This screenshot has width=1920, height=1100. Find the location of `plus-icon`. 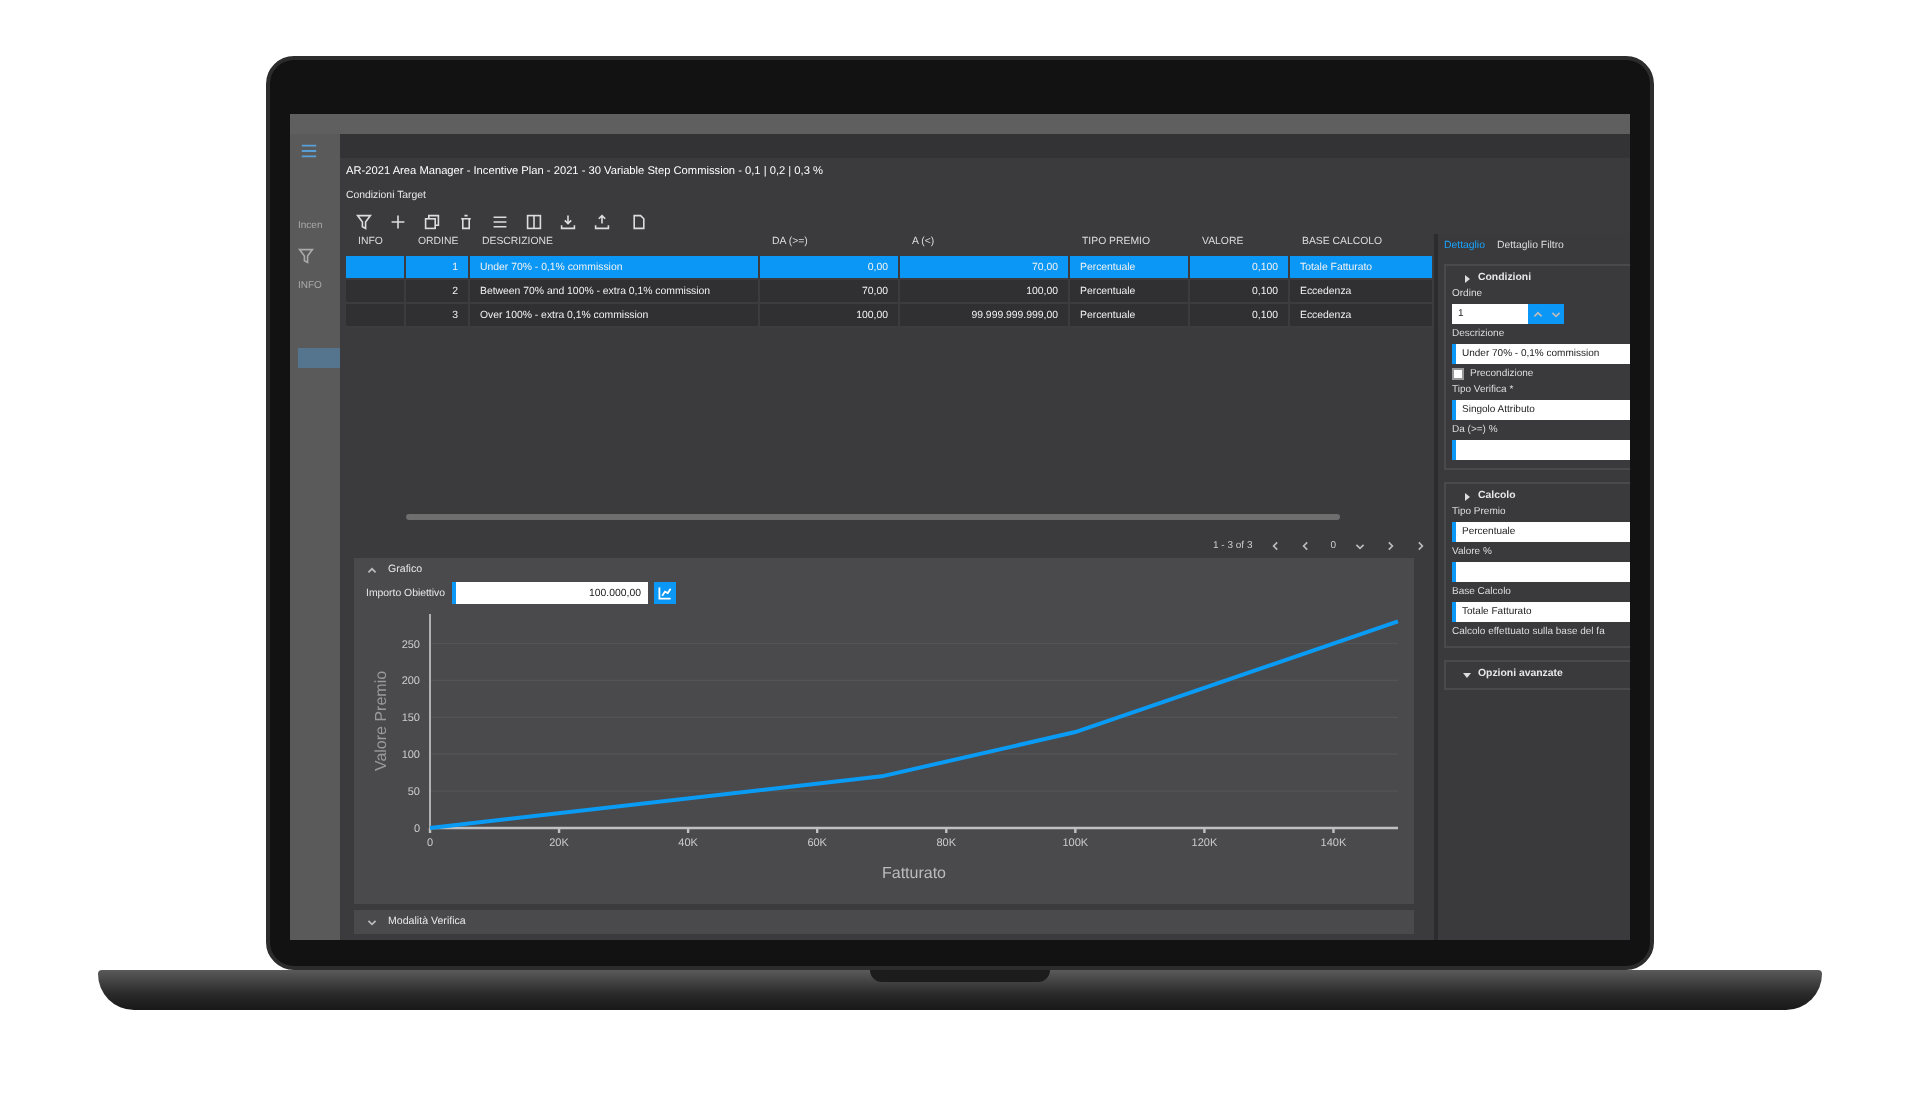

plus-icon is located at coordinates (398, 221).